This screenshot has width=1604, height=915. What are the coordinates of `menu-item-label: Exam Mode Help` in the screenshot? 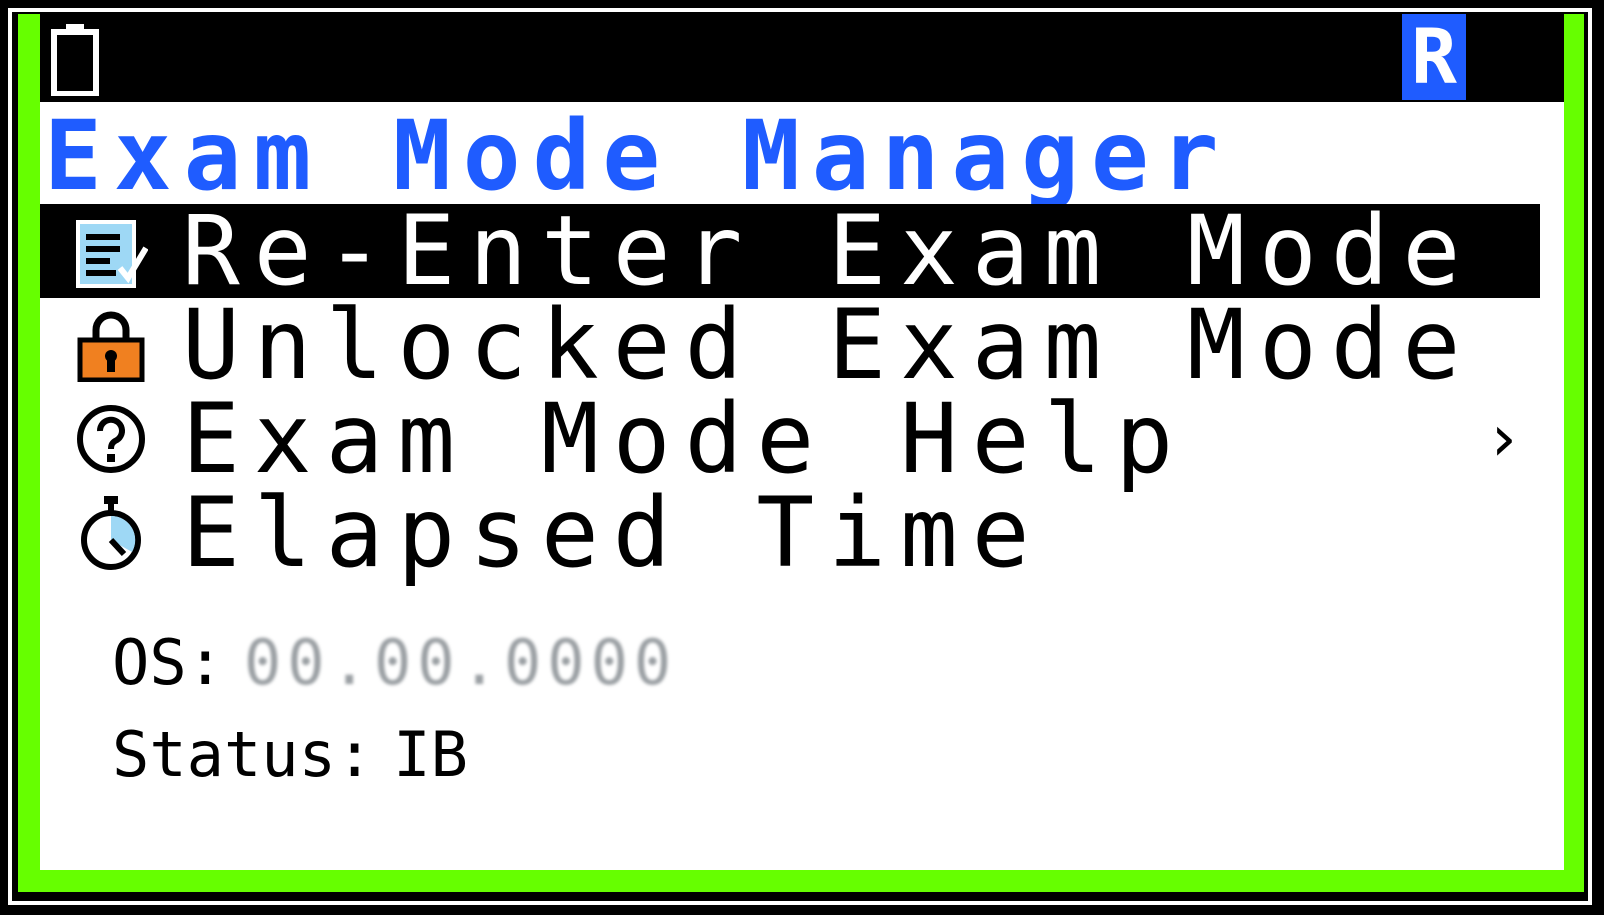 It's located at (685, 439).